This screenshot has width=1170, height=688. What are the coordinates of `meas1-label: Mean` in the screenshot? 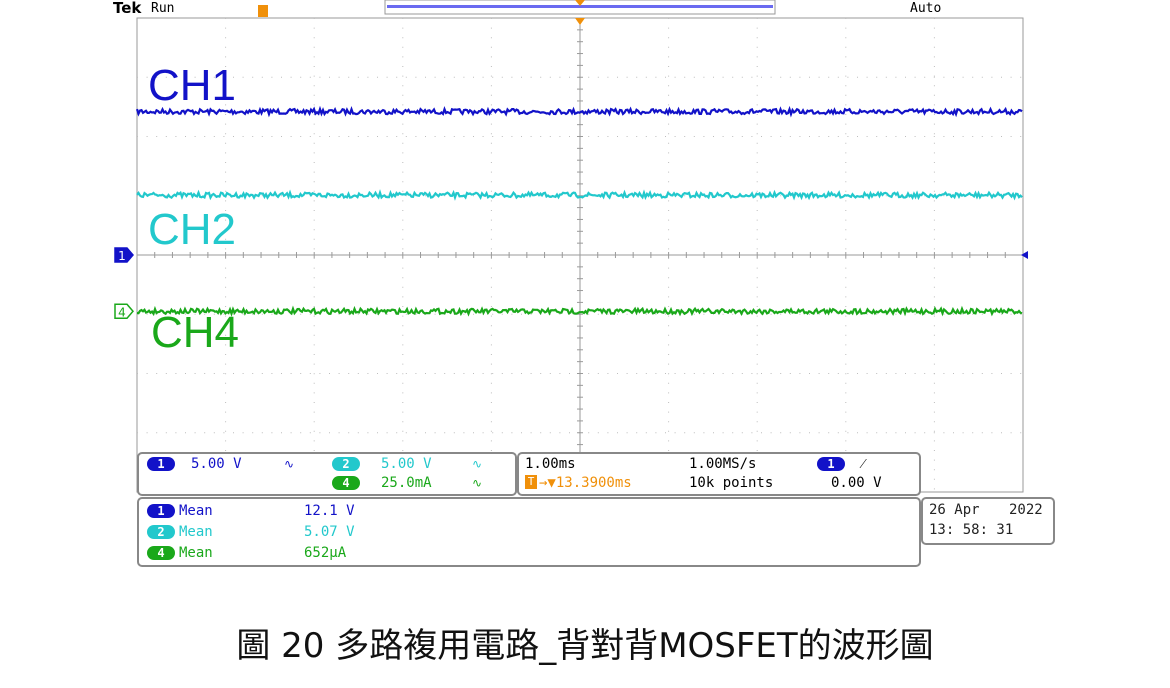 It's located at (196, 511).